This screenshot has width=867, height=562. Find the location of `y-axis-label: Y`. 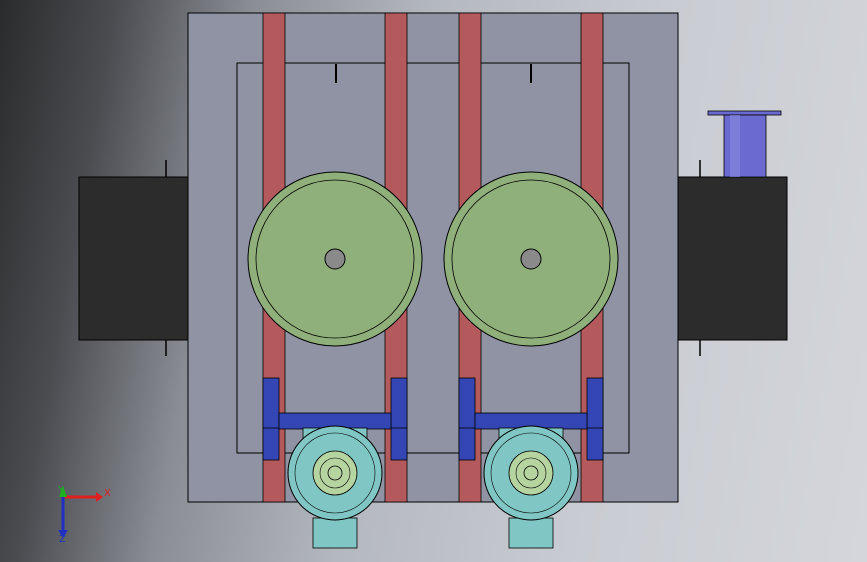

y-axis-label: Y is located at coordinates (61, 490).